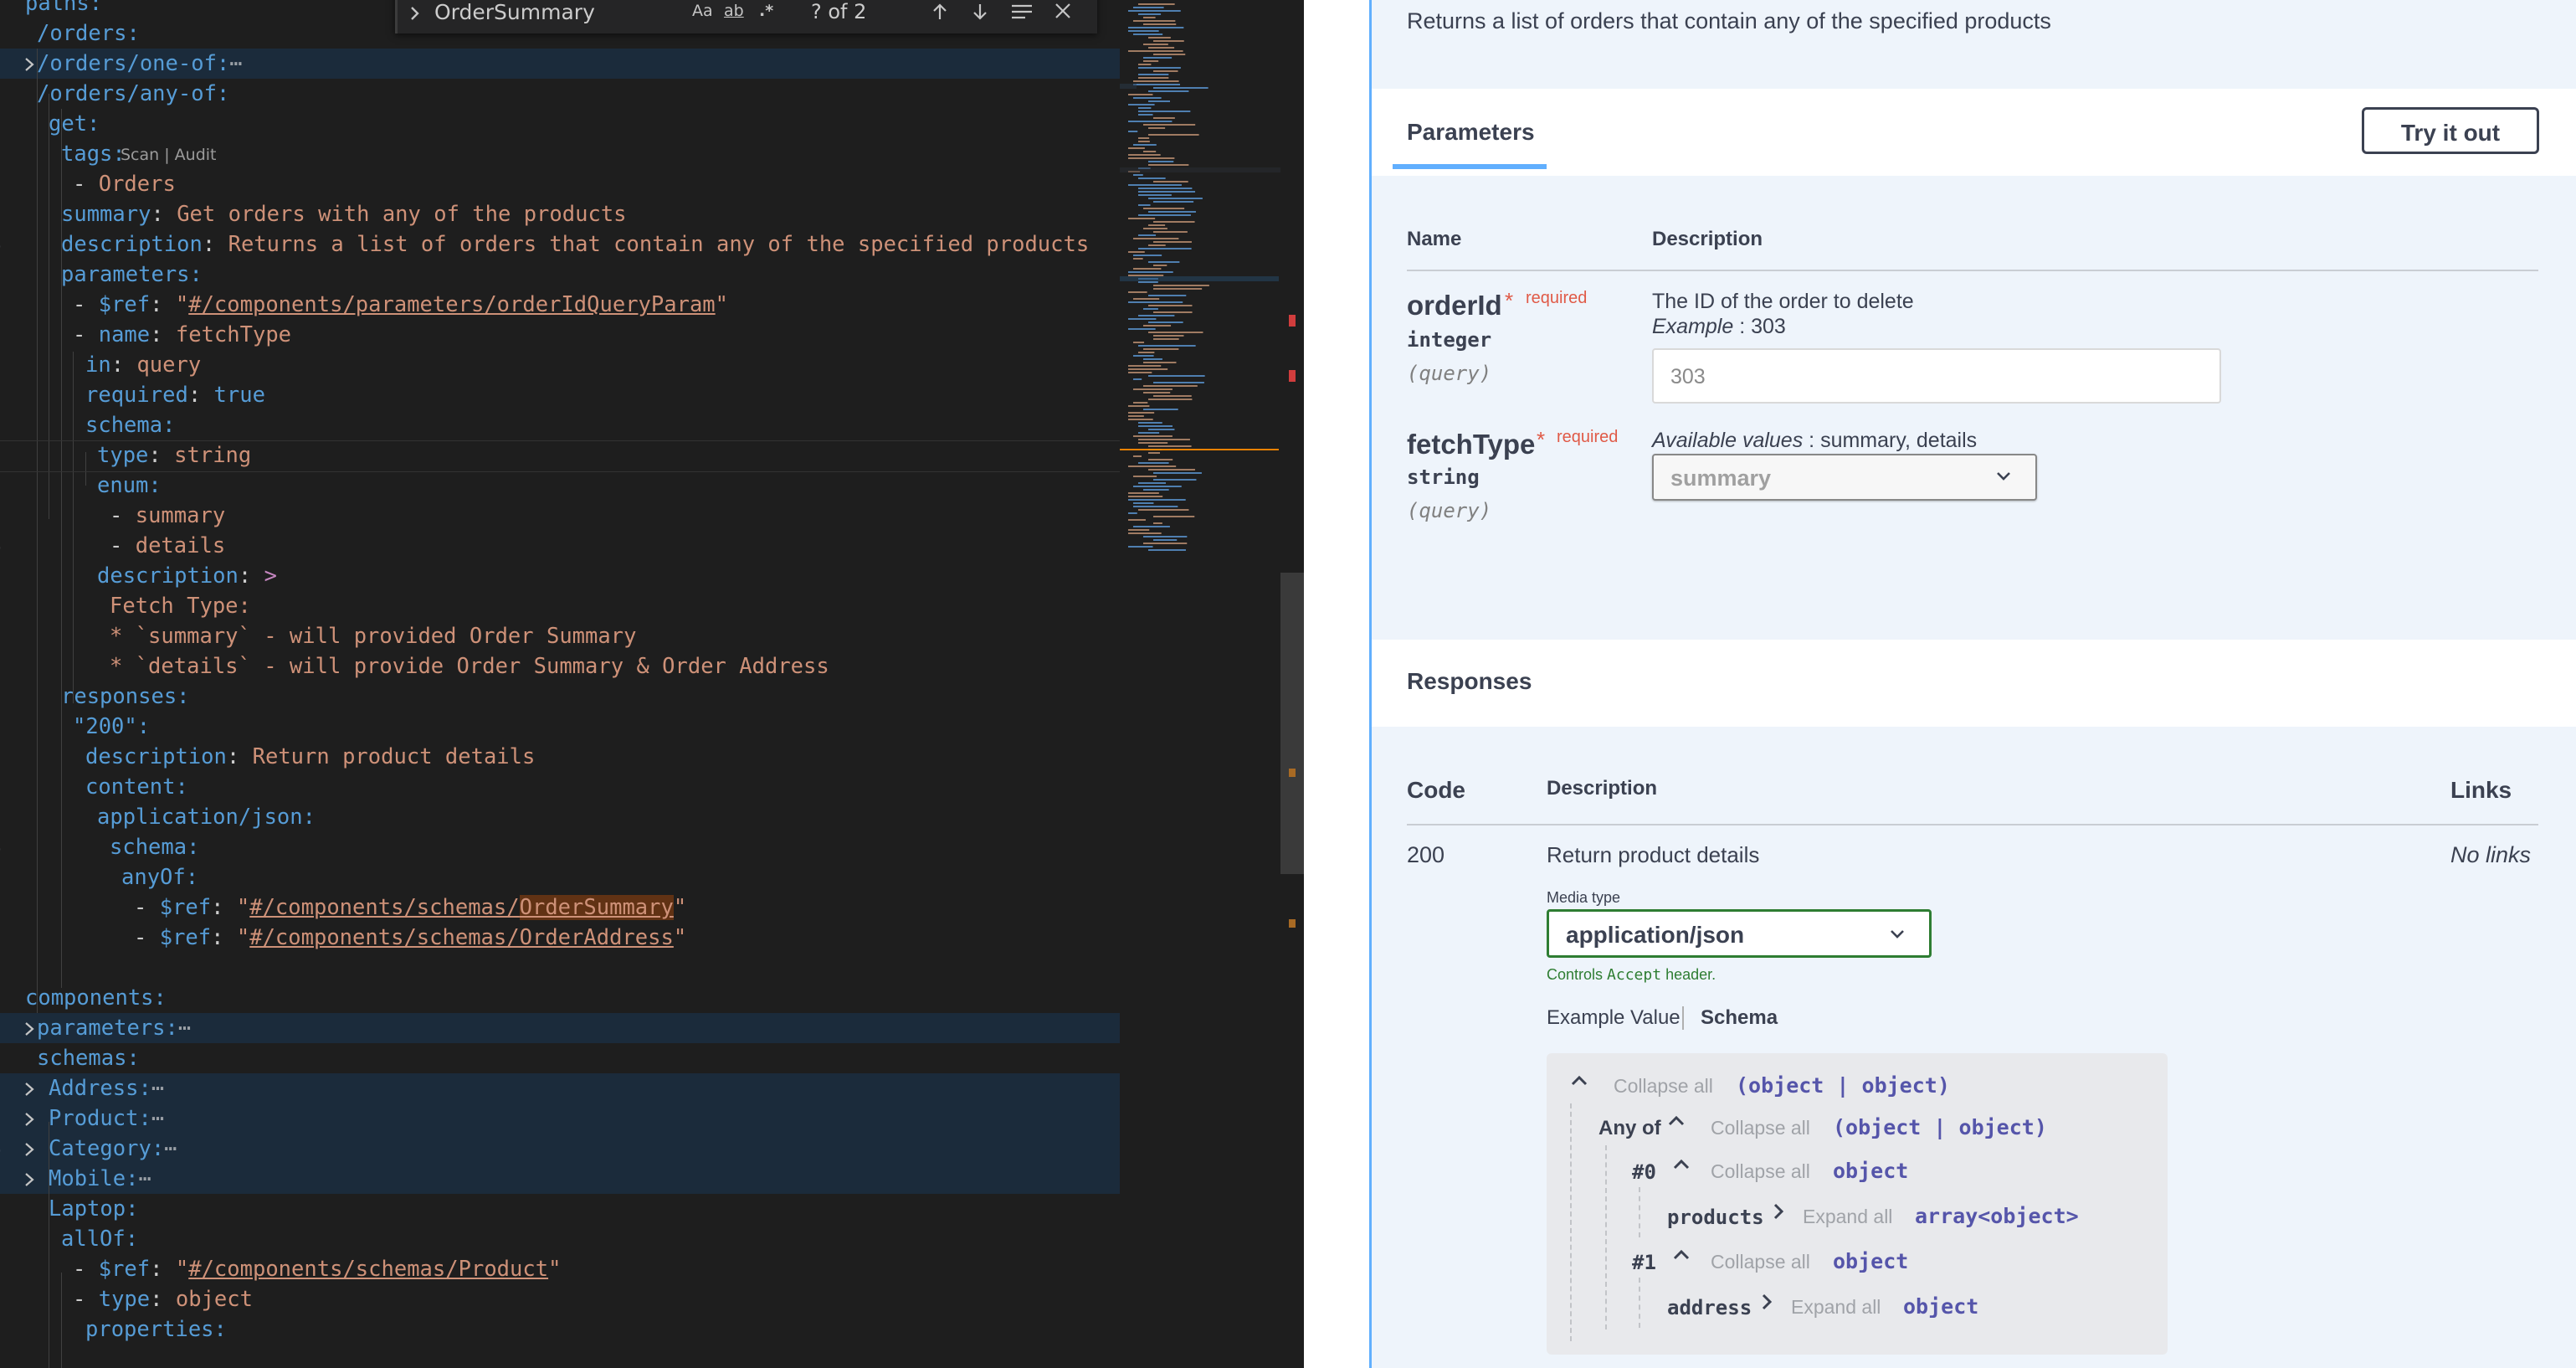 Image resolution: width=2576 pixels, height=1368 pixels. What do you see at coordinates (560, 456) in the screenshot?
I see `code-line: 1 type: string` at bounding box center [560, 456].